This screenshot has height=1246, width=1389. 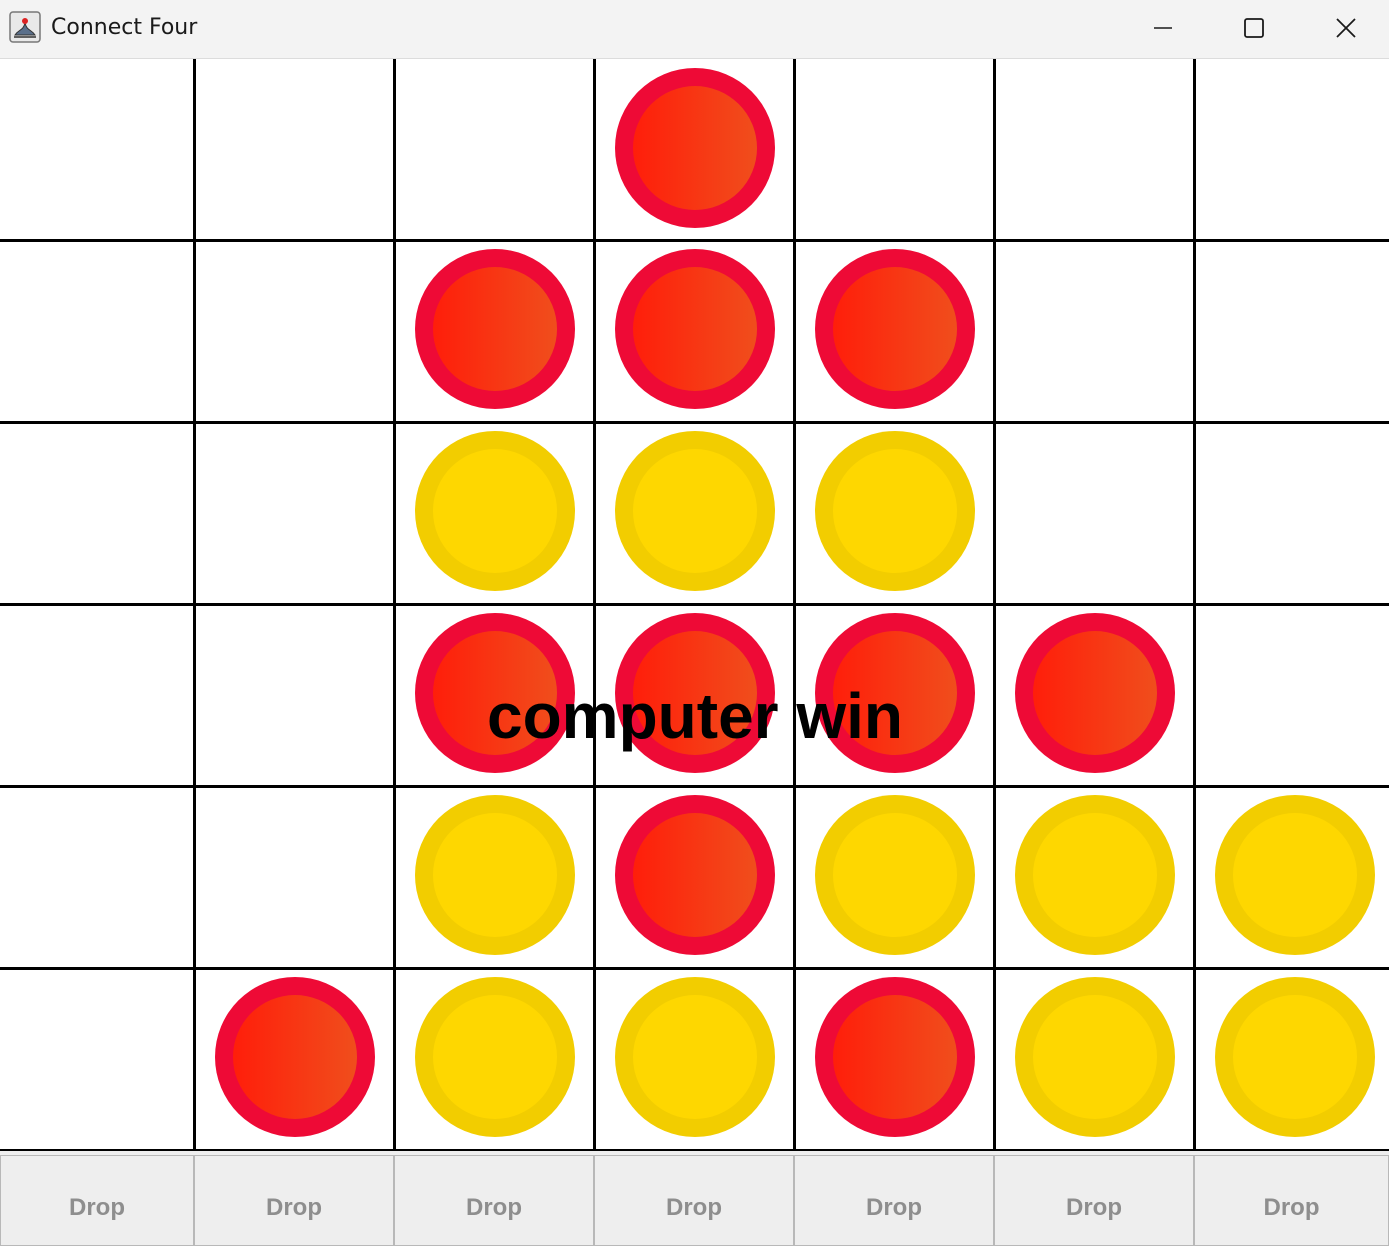 I want to click on title-bar: Connect Four, so click(x=694, y=29).